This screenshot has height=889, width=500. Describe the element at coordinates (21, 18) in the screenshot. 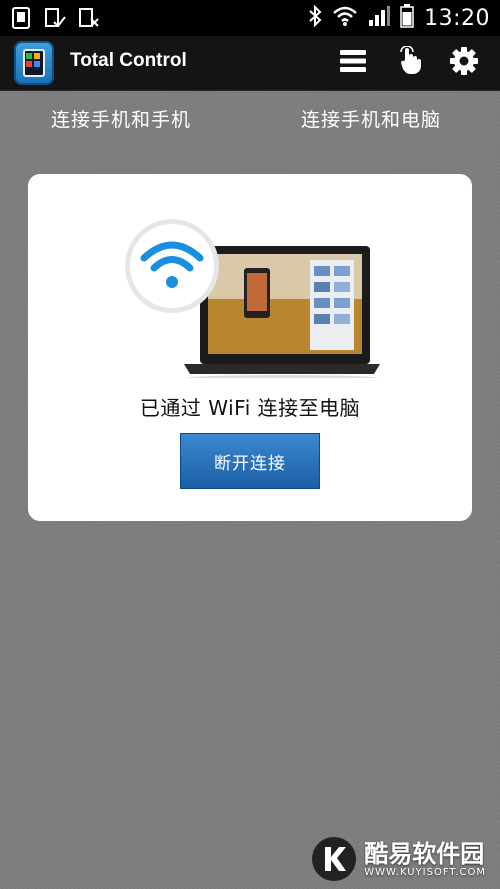

I see `sim-card-icon` at that location.